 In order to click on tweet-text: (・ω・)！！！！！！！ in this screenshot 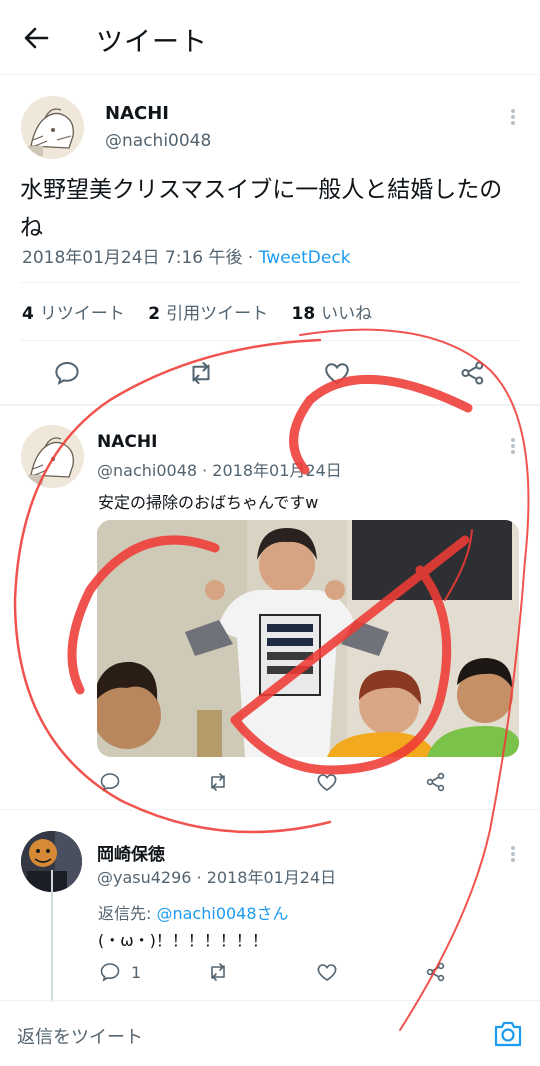, I will do `click(183, 940)`.